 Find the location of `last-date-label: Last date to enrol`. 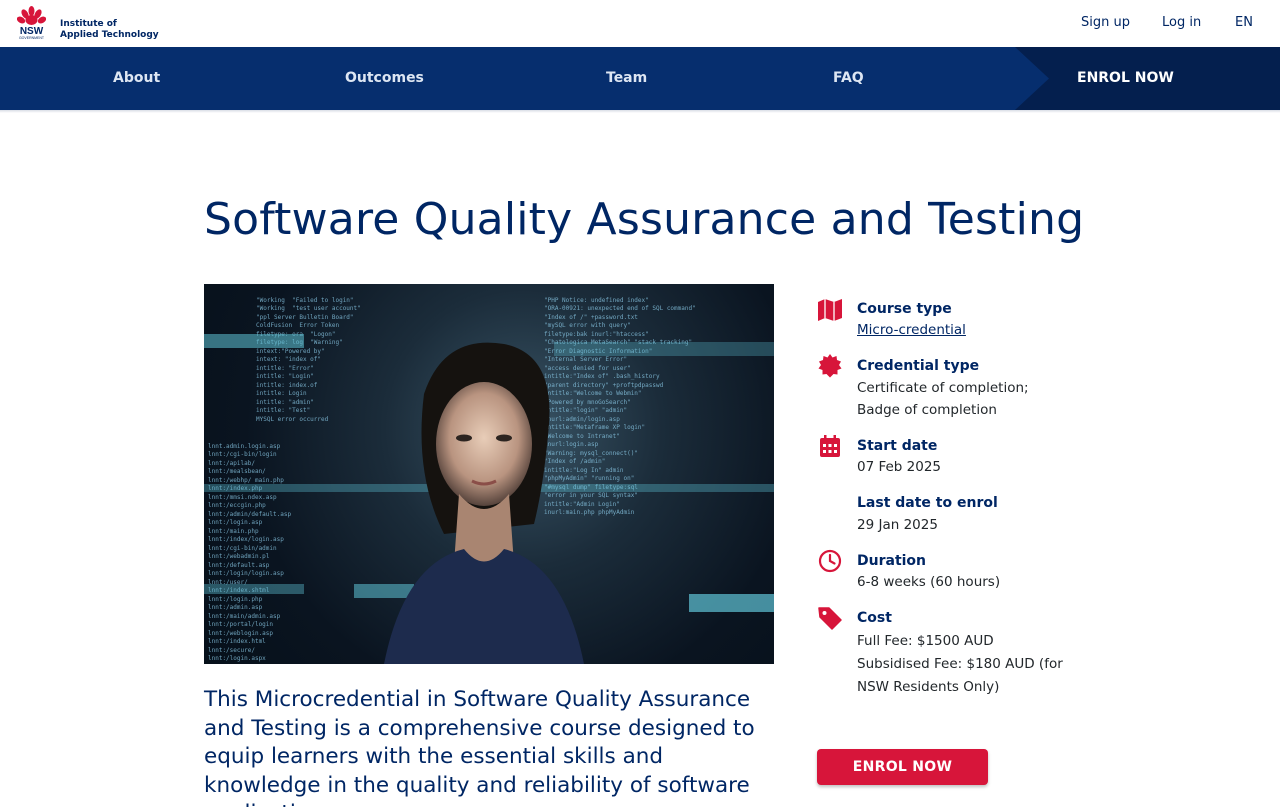

last-date-label: Last date to enrol is located at coordinates (927, 503).